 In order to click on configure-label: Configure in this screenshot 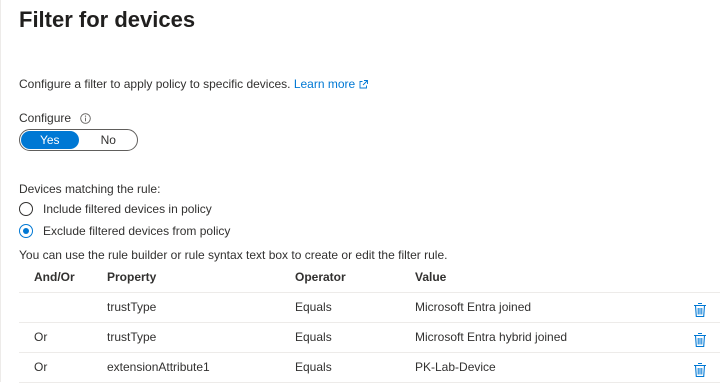, I will do `click(55, 119)`.